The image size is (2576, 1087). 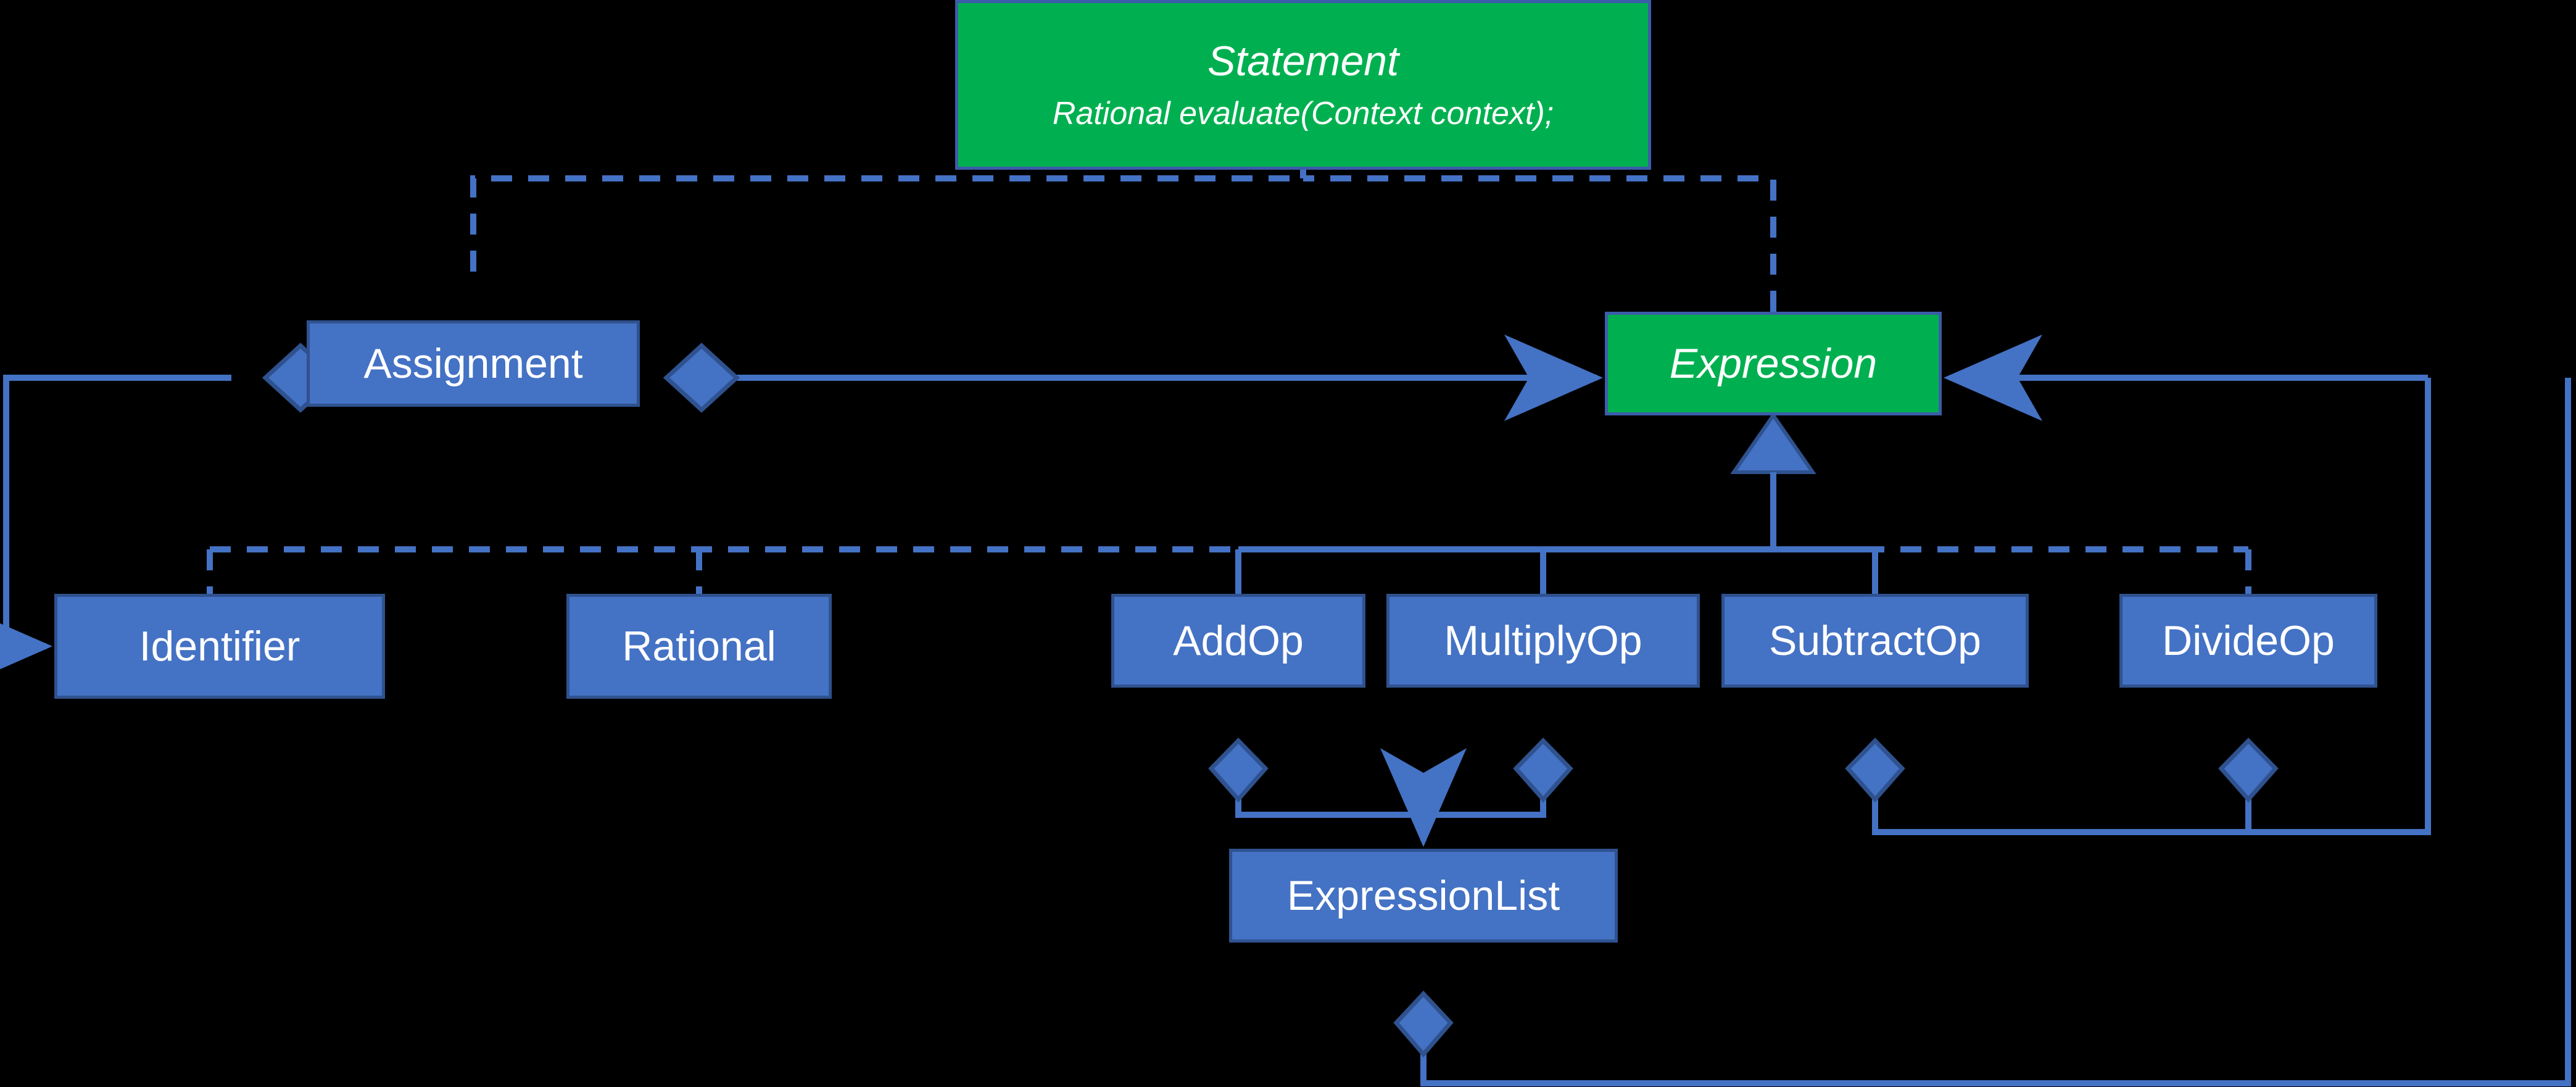 I want to click on diamond-assignment-right, so click(x=701, y=378).